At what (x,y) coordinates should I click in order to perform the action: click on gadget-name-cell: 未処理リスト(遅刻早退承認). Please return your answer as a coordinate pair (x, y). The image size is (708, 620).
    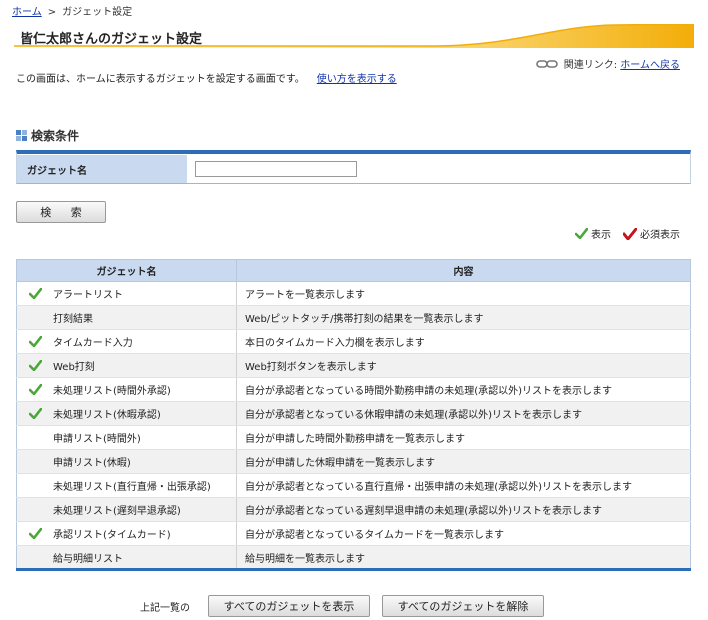
    Looking at the image, I should click on (126, 509).